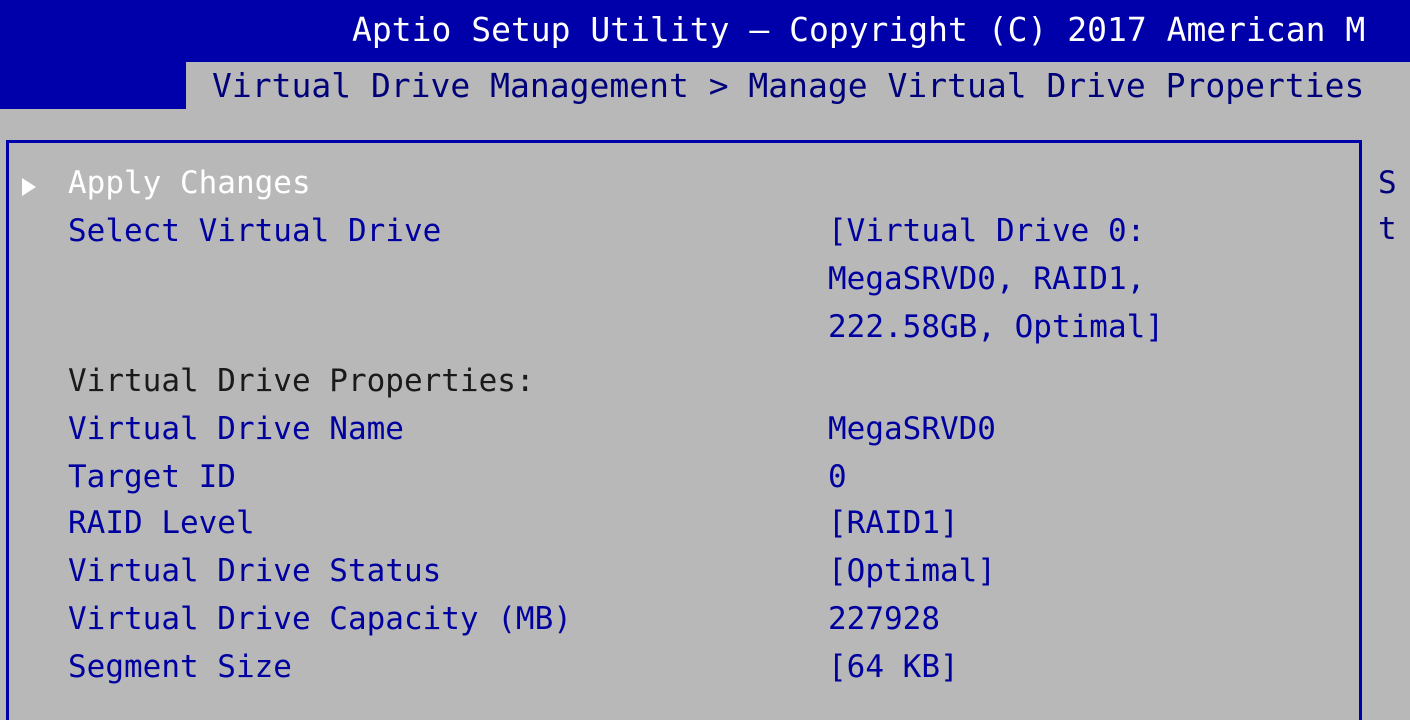 The height and width of the screenshot is (720, 1410). Describe the element at coordinates (180, 667) in the screenshot. I see `segment-size-label: Segment Size` at that location.